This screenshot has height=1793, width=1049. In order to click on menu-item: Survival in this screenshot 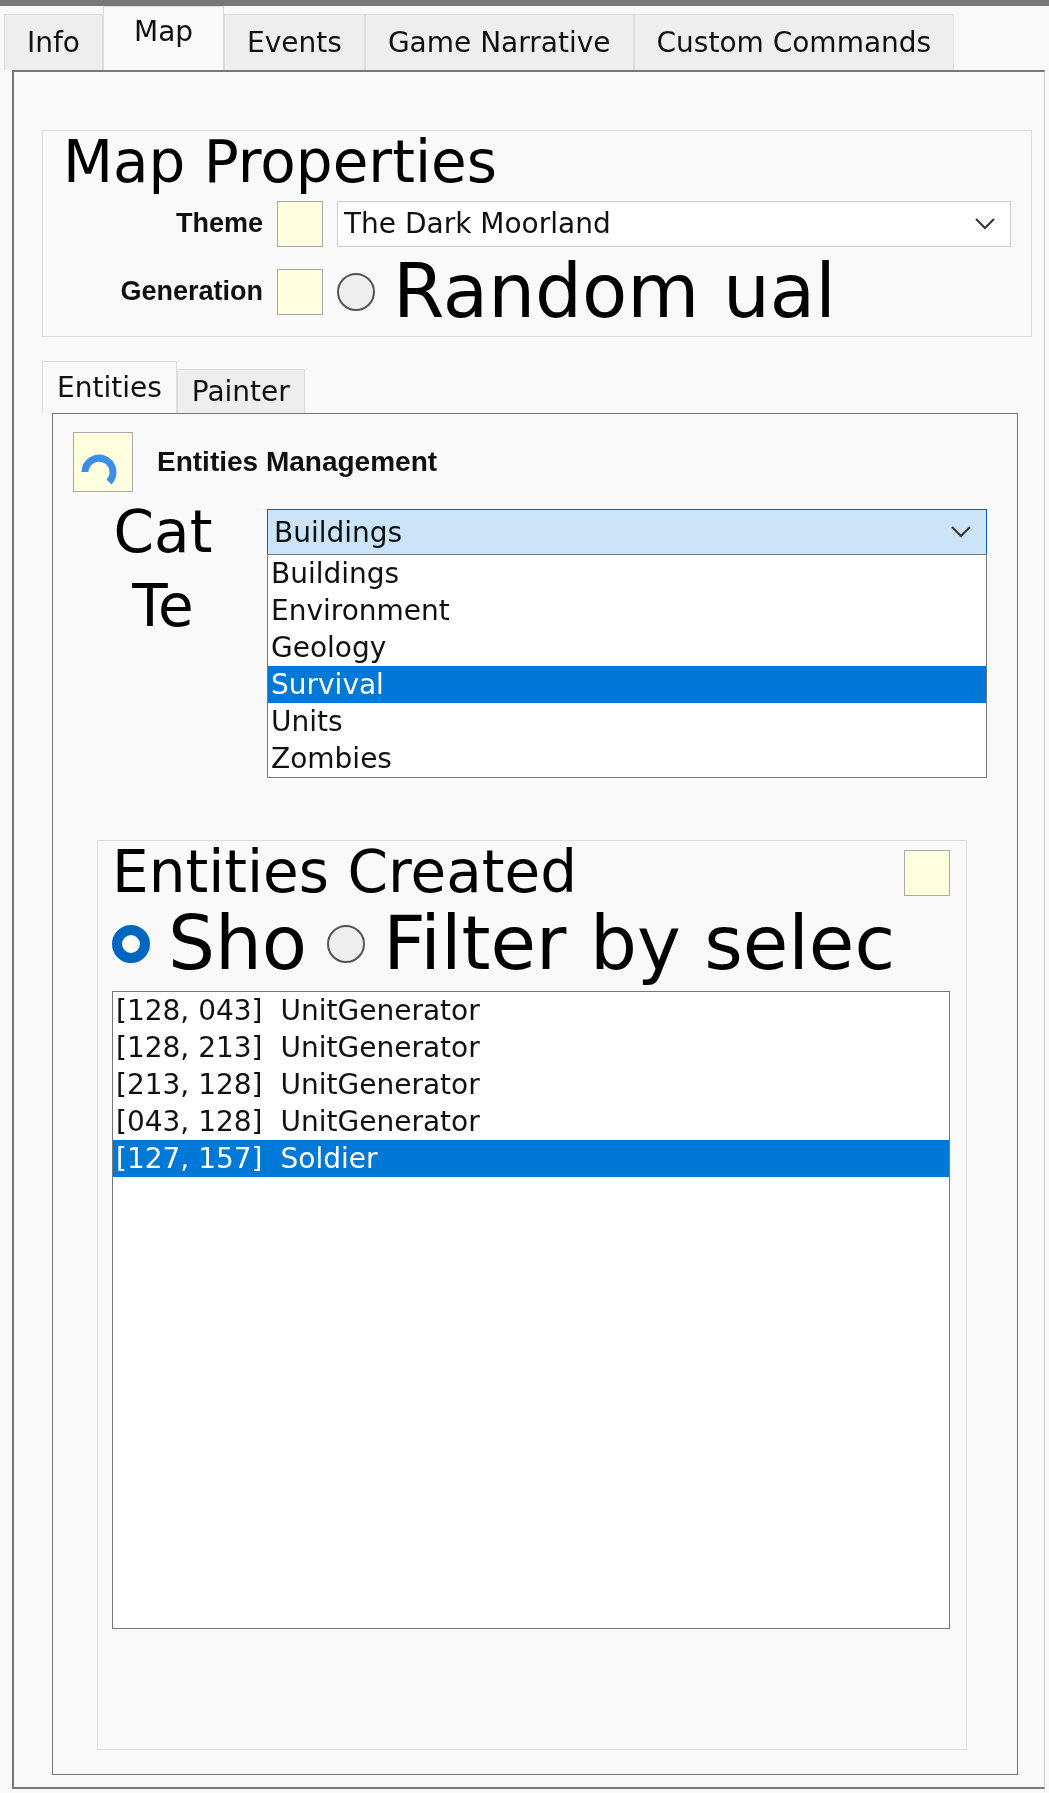, I will do `click(627, 685)`.